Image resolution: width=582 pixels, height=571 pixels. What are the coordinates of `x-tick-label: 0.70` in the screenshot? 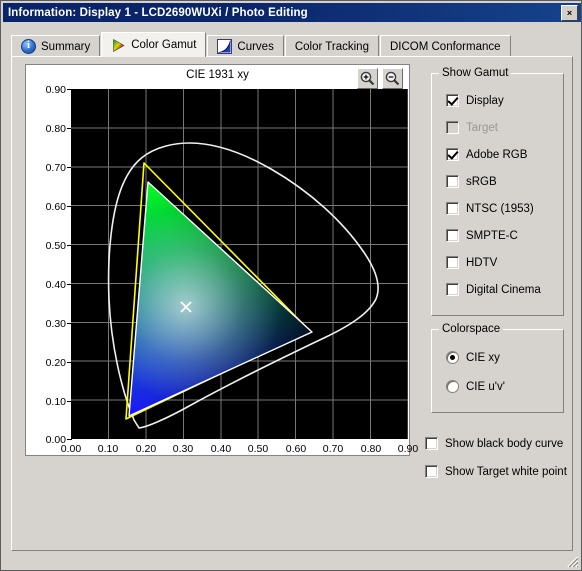 It's located at (333, 449).